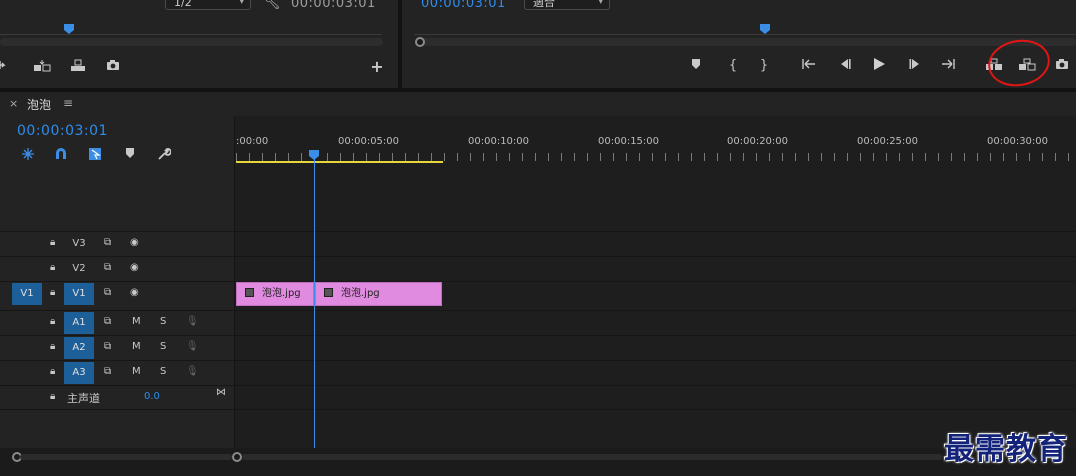 This screenshot has width=1076, height=476. I want to click on snap-magnet-icon, so click(61, 155).